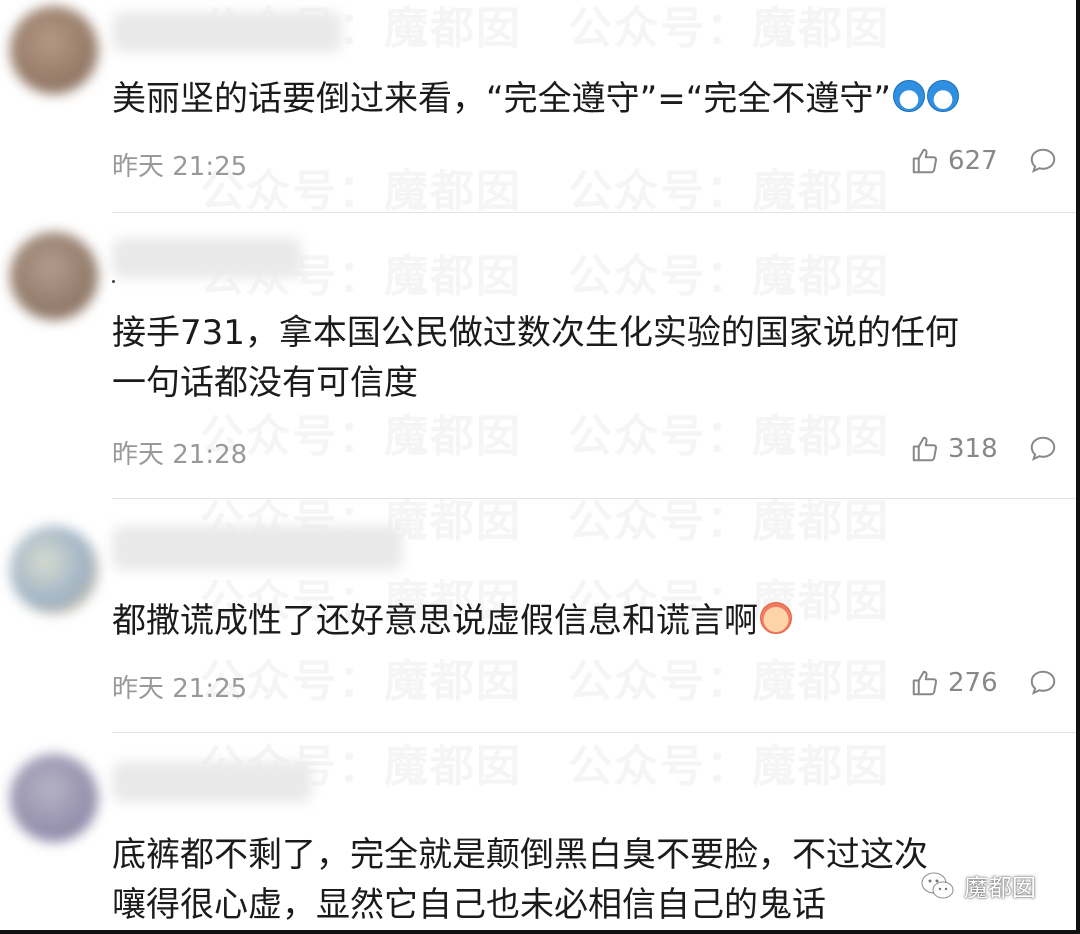 The image size is (1080, 934). What do you see at coordinates (937, 885) in the screenshot?
I see `wechat-icon` at bounding box center [937, 885].